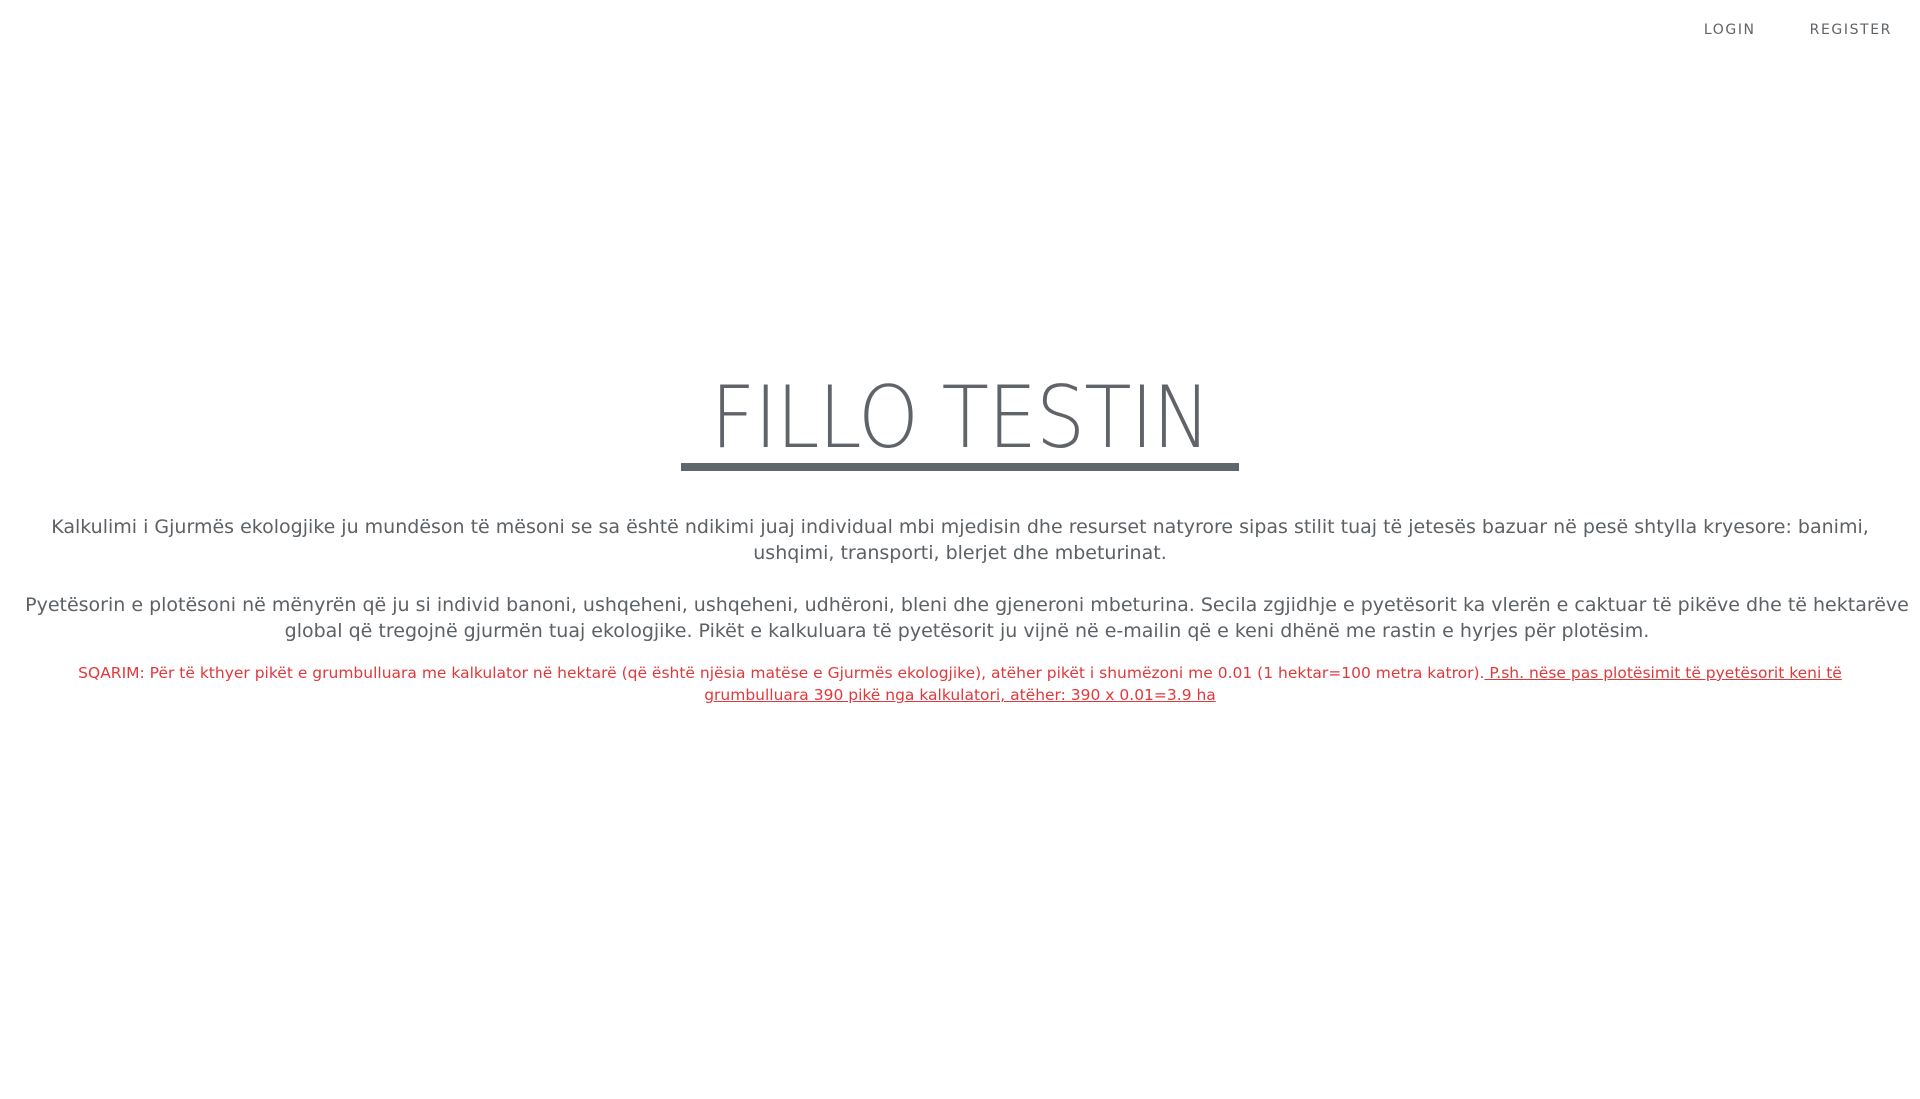 The image size is (1920, 1099). Describe the element at coordinates (1730, 30) in the screenshot. I see `login-link: LOGIN` at that location.